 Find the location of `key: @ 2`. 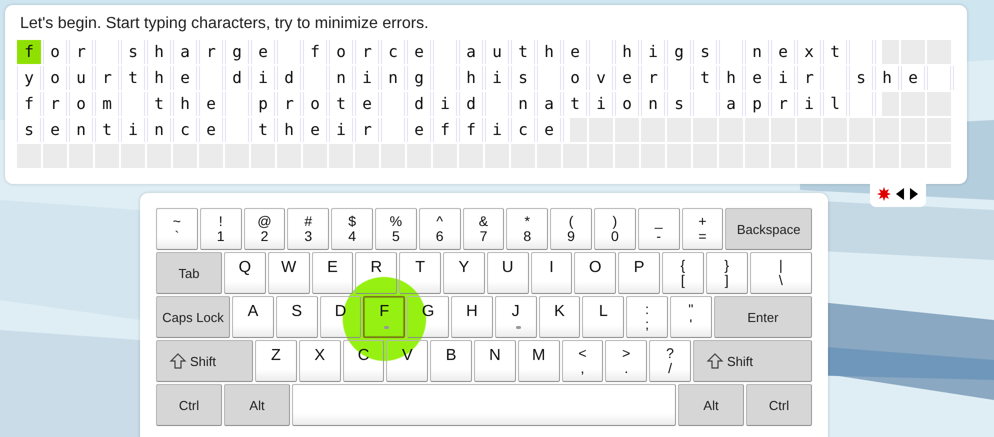

key: @ 2 is located at coordinates (265, 229).